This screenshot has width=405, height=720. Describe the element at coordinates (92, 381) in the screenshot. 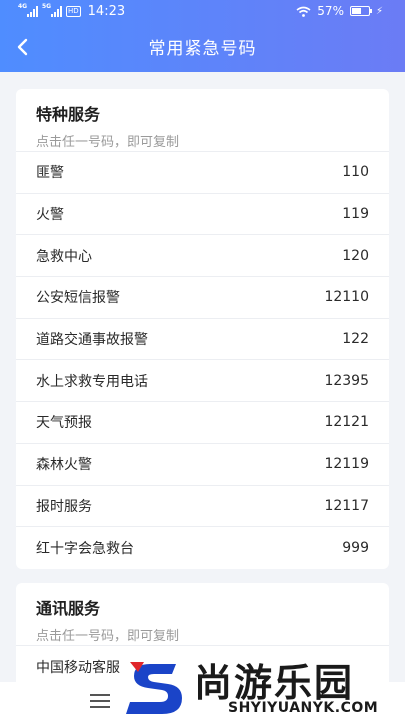

I see `service-name: 水上求救专用电话` at that location.